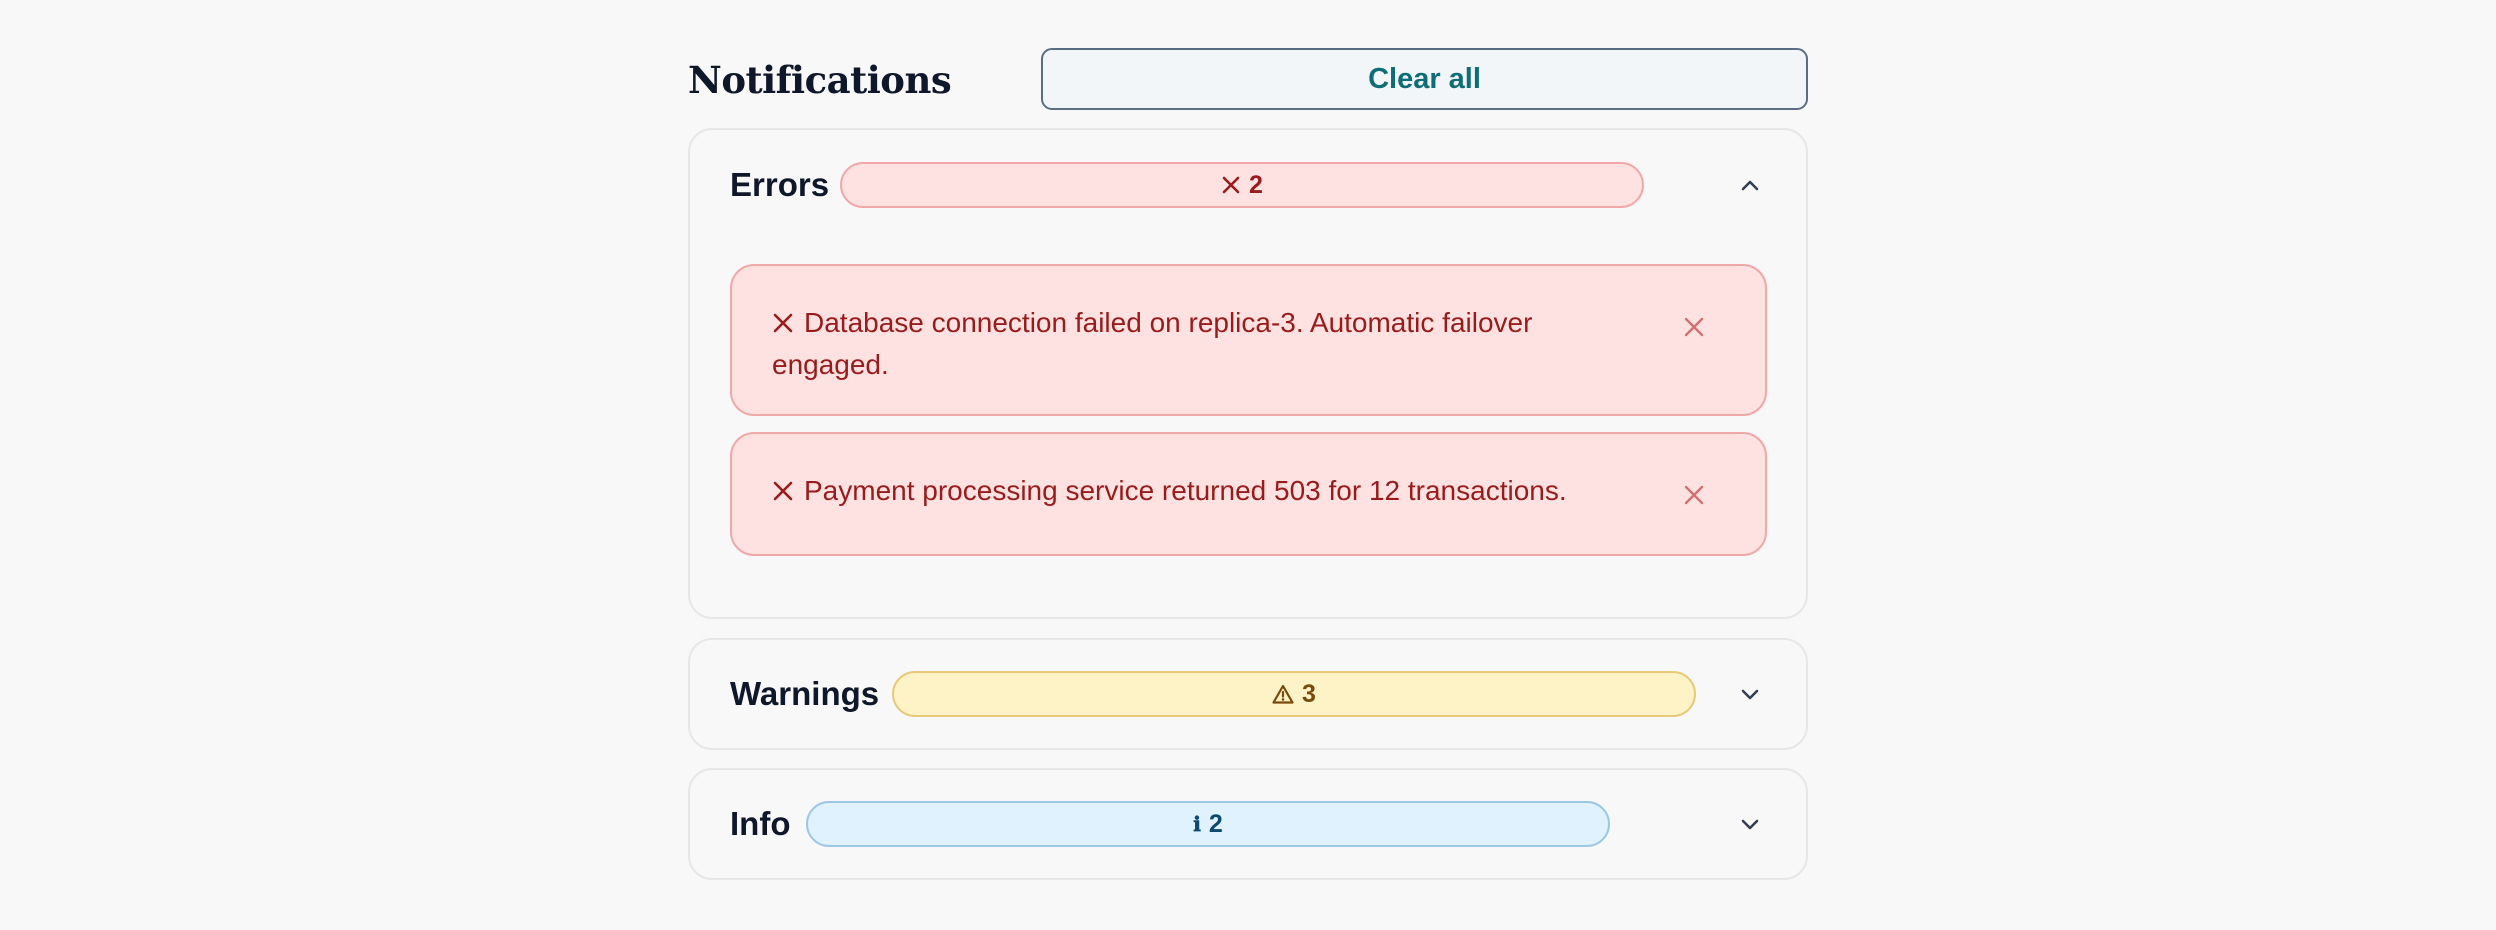 The height and width of the screenshot is (930, 2496). I want to click on dismiss-error-2-button, so click(1694, 495).